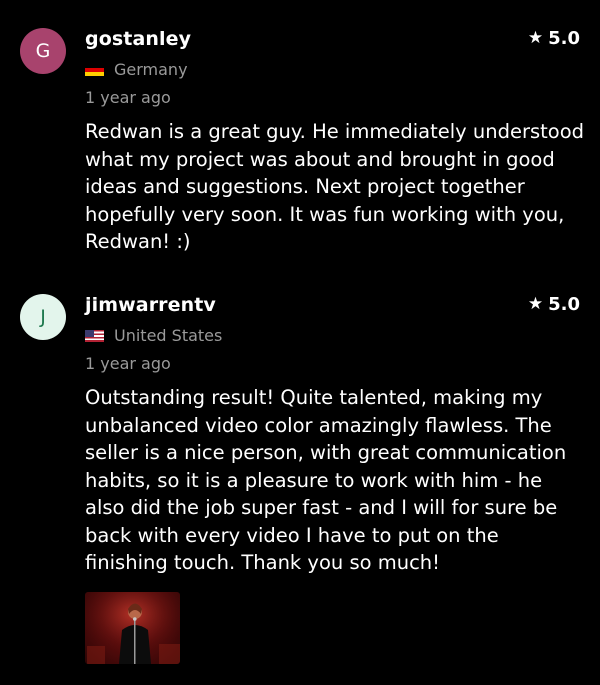 The height and width of the screenshot is (685, 600). I want to click on reviewer-country: Germany, so click(136, 69).